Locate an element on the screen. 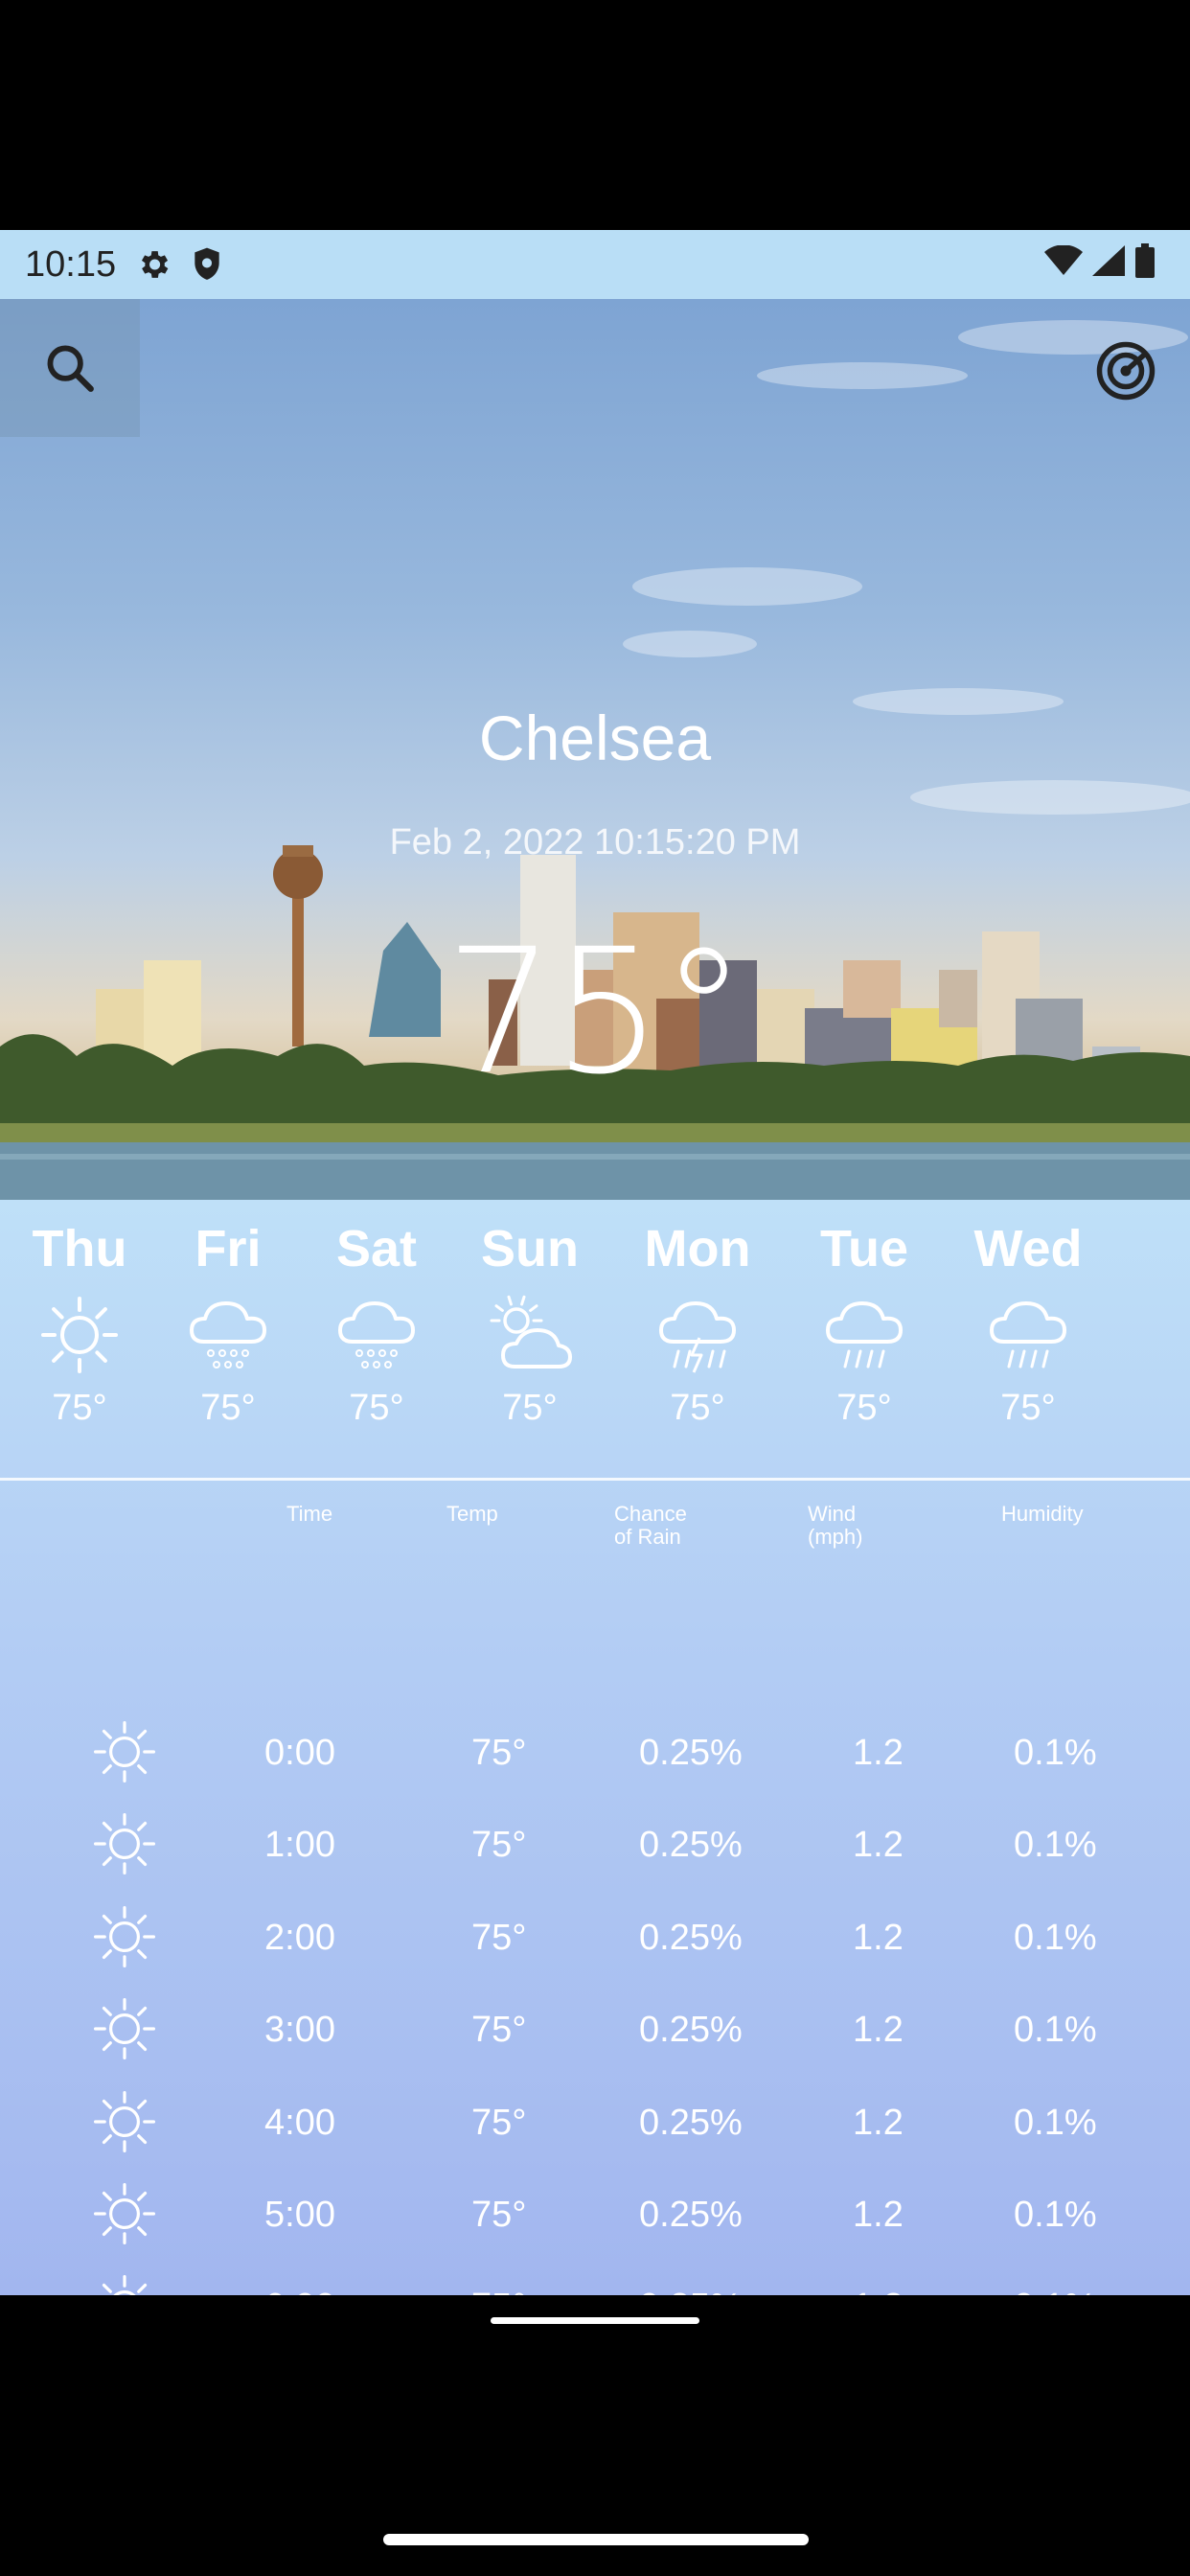 The height and width of the screenshot is (2576, 1190). partly-cloudy-icon is located at coordinates (530, 1335).